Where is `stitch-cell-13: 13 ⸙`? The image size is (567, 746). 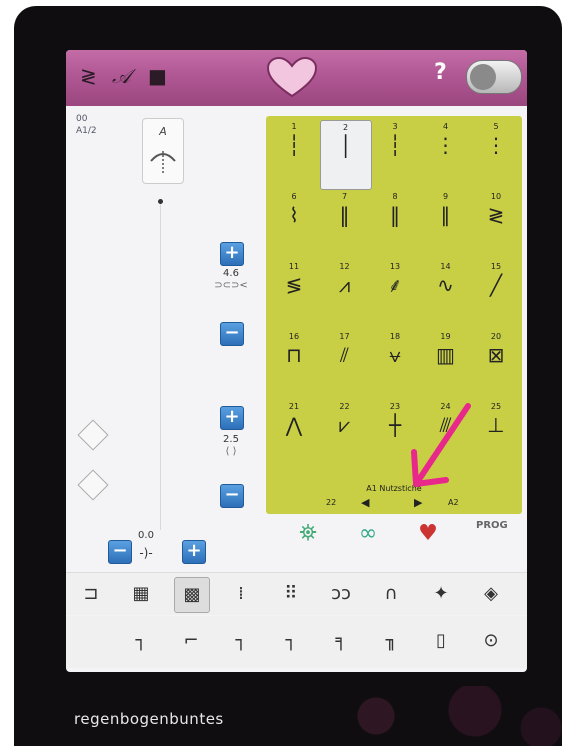
stitch-cell-13: 13 ⸙ is located at coordinates (395, 294).